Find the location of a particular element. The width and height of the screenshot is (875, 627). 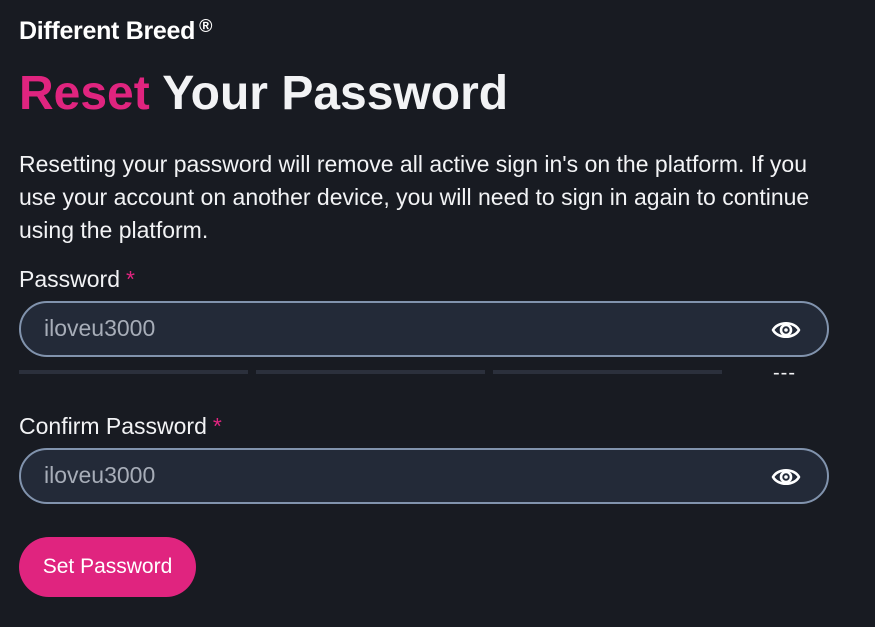

password-label: Password * is located at coordinates (77, 279).